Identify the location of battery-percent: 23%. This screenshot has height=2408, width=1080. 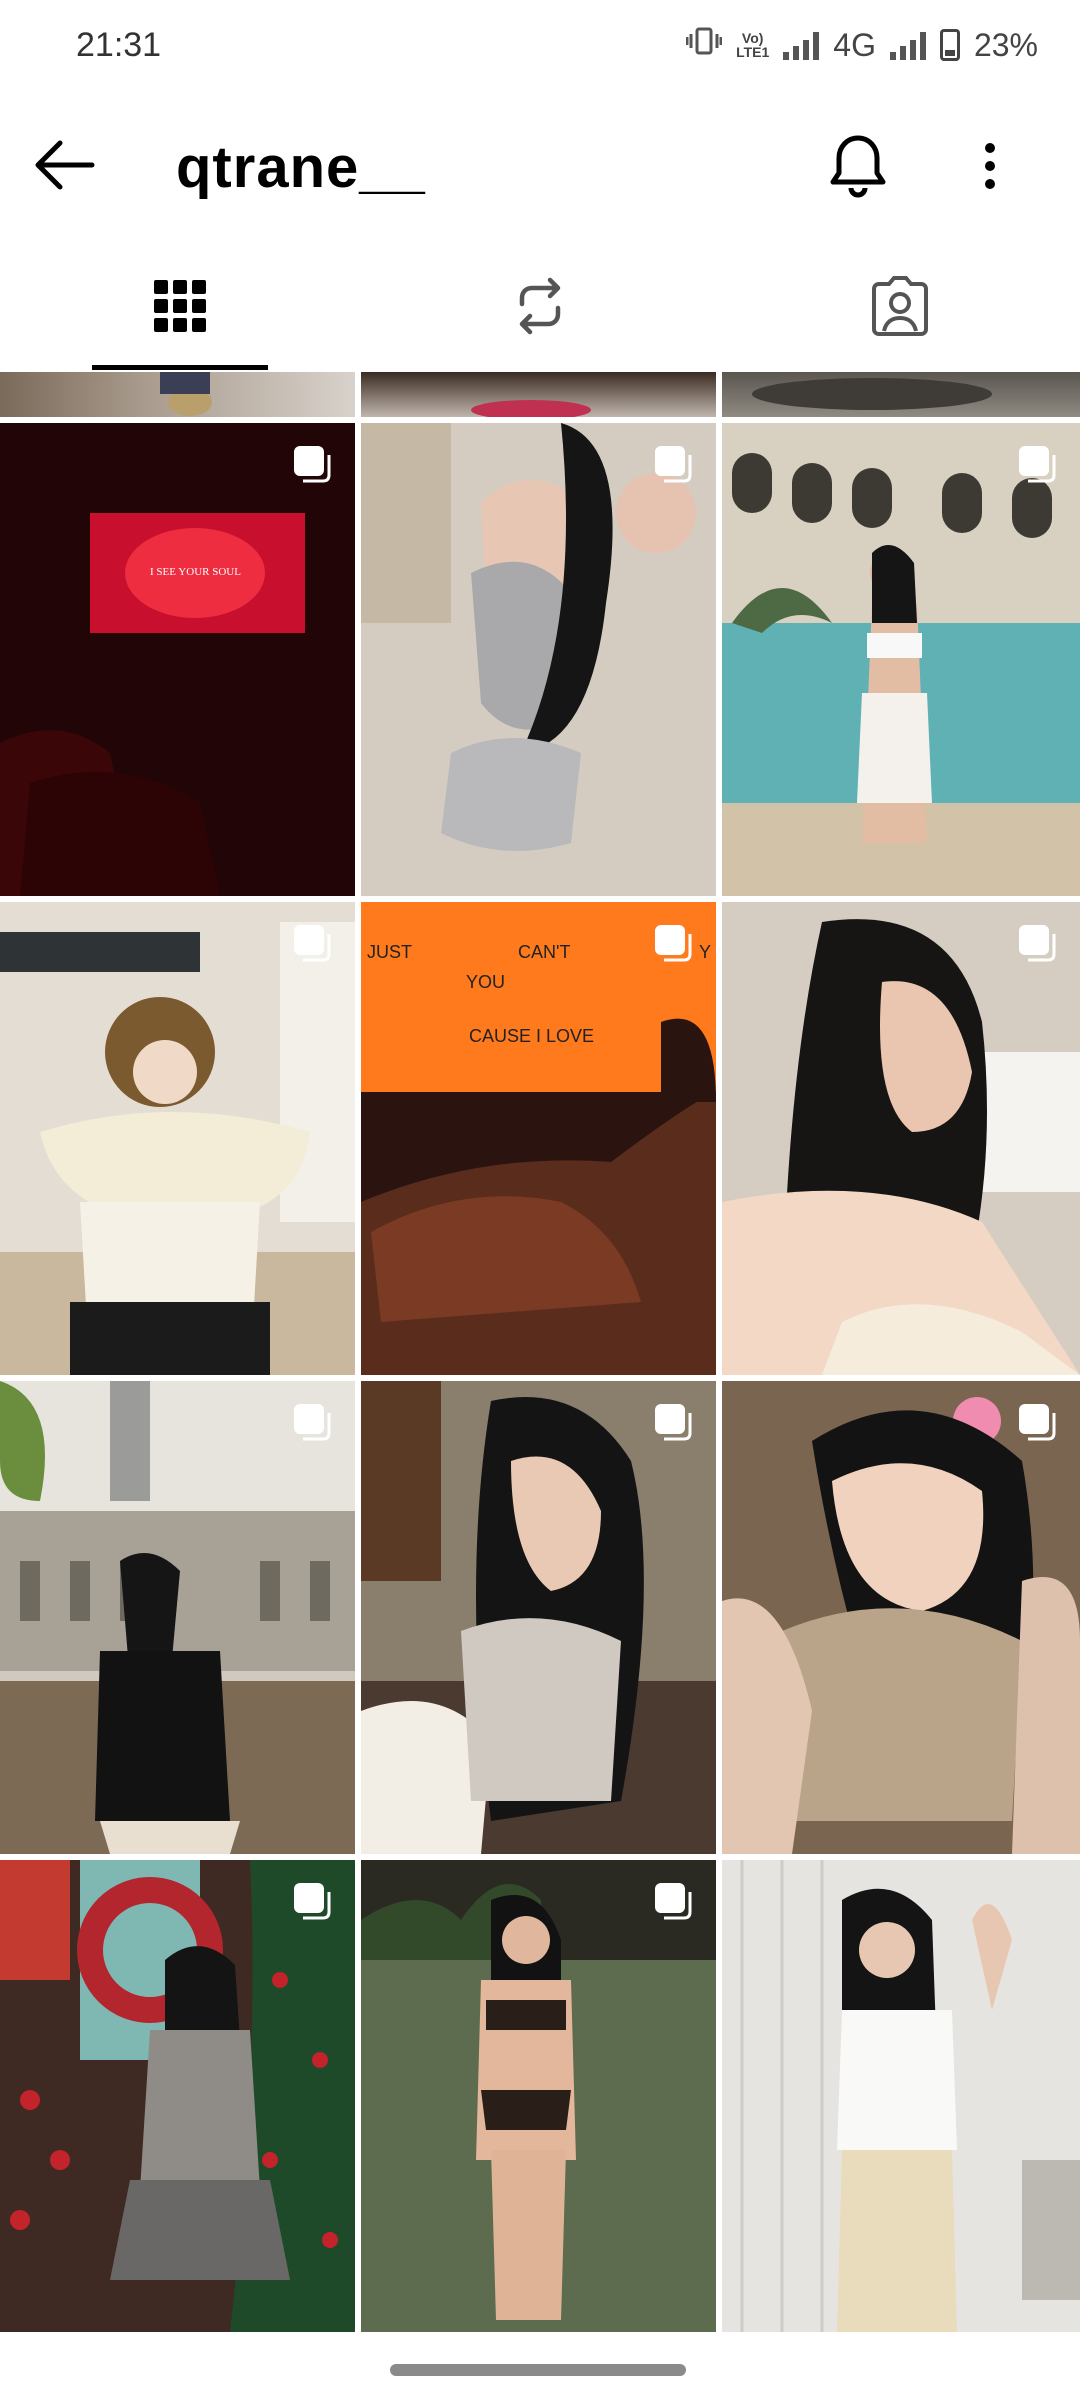
(1005, 44).